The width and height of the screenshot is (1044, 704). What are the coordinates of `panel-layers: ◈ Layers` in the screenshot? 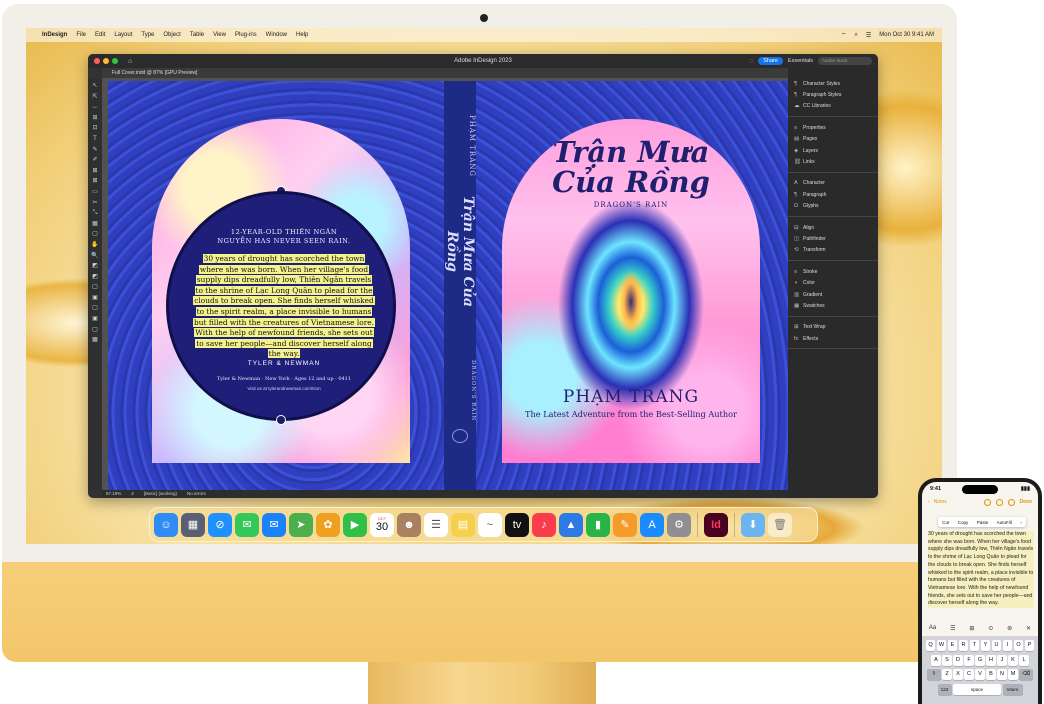 It's located at (833, 150).